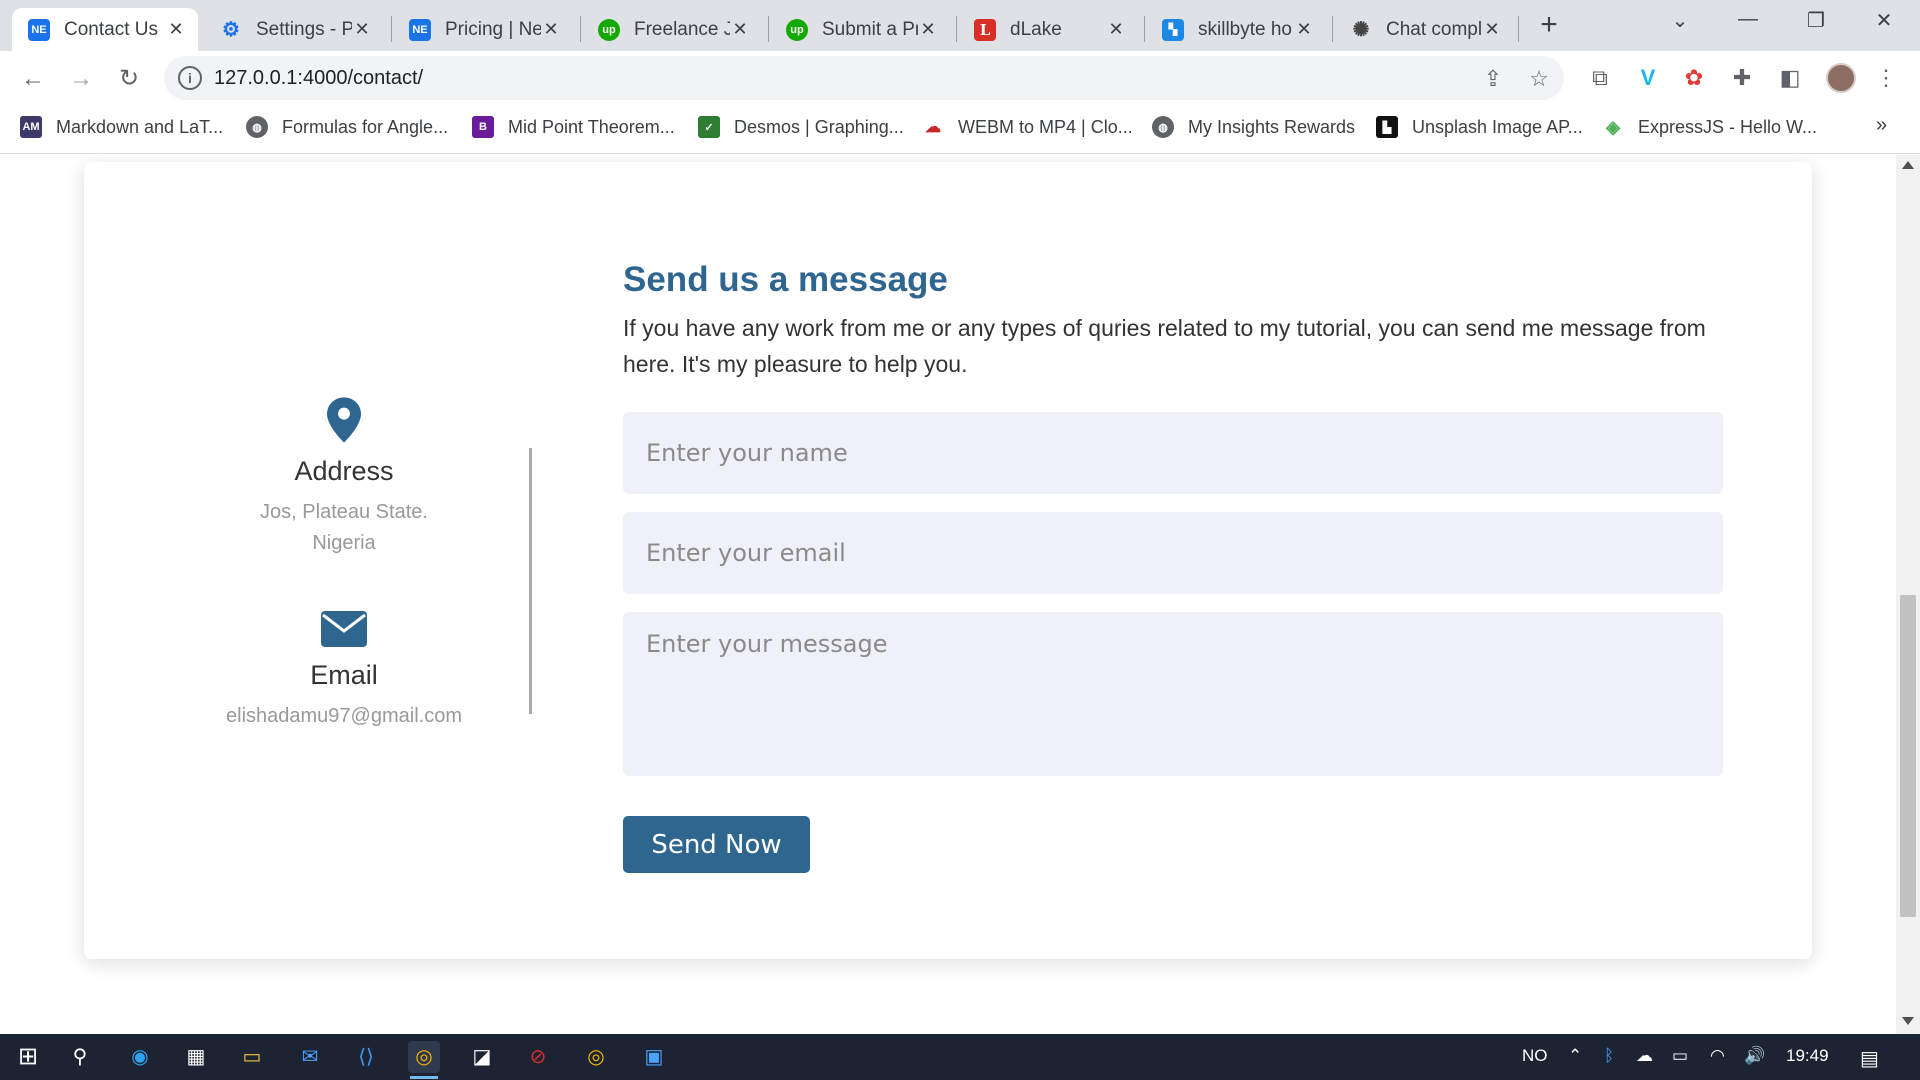 The width and height of the screenshot is (1920, 1080). I want to click on tab-title: Pricing | Ne, so click(493, 29).